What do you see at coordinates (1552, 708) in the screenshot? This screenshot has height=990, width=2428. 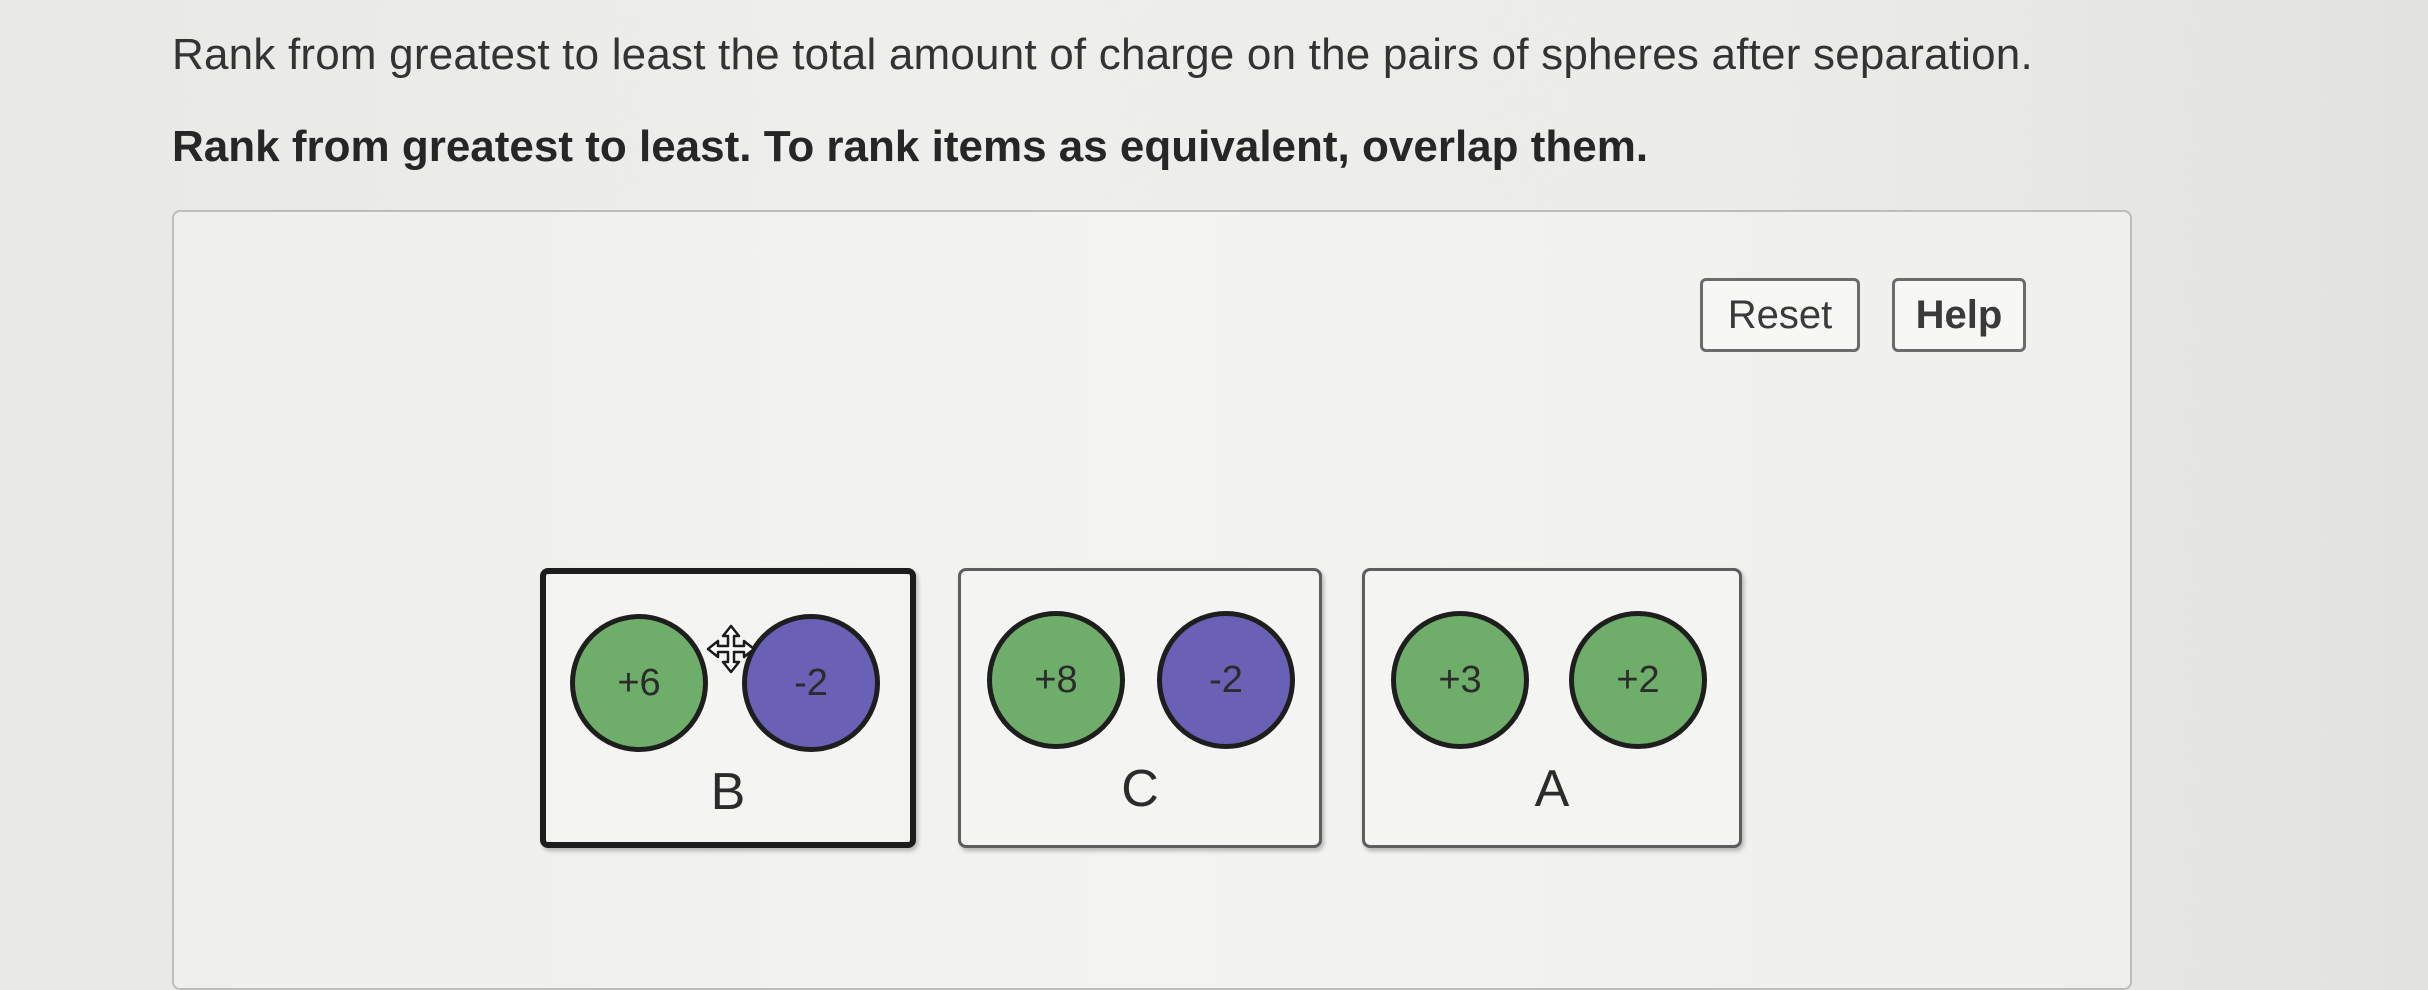 I see `rank-item-a: +3 +2 A` at bounding box center [1552, 708].